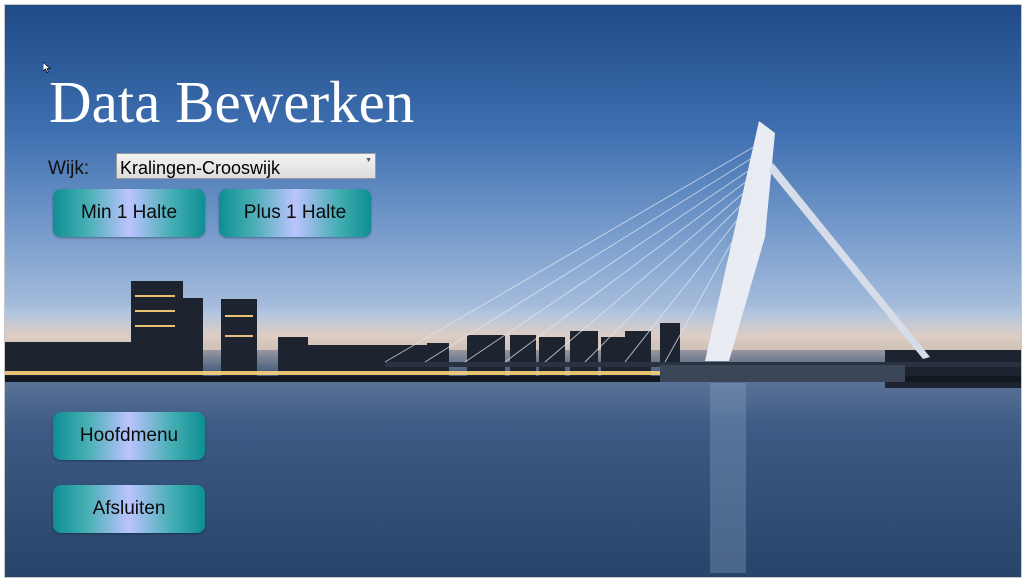  Describe the element at coordinates (129, 436) in the screenshot. I see `hoofdmenu-button: Hoofdmenu` at that location.